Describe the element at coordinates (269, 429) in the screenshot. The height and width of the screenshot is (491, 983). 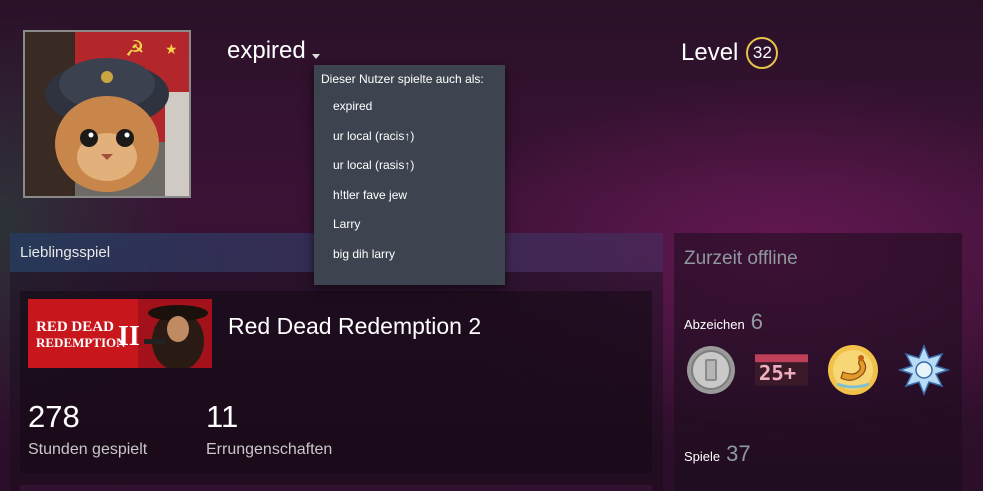
I see `achievements-stat: 11 Errungenschaften` at that location.